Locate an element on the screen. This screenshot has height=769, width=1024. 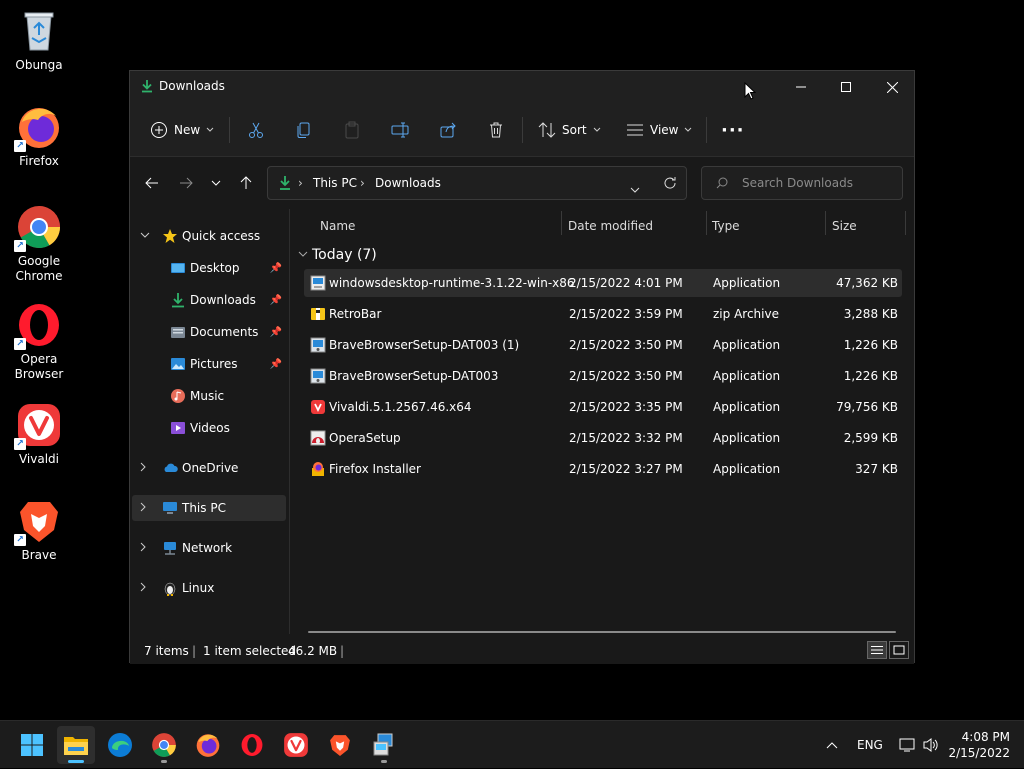
desktop-icon-label: Firefox is located at coordinates (39, 161).